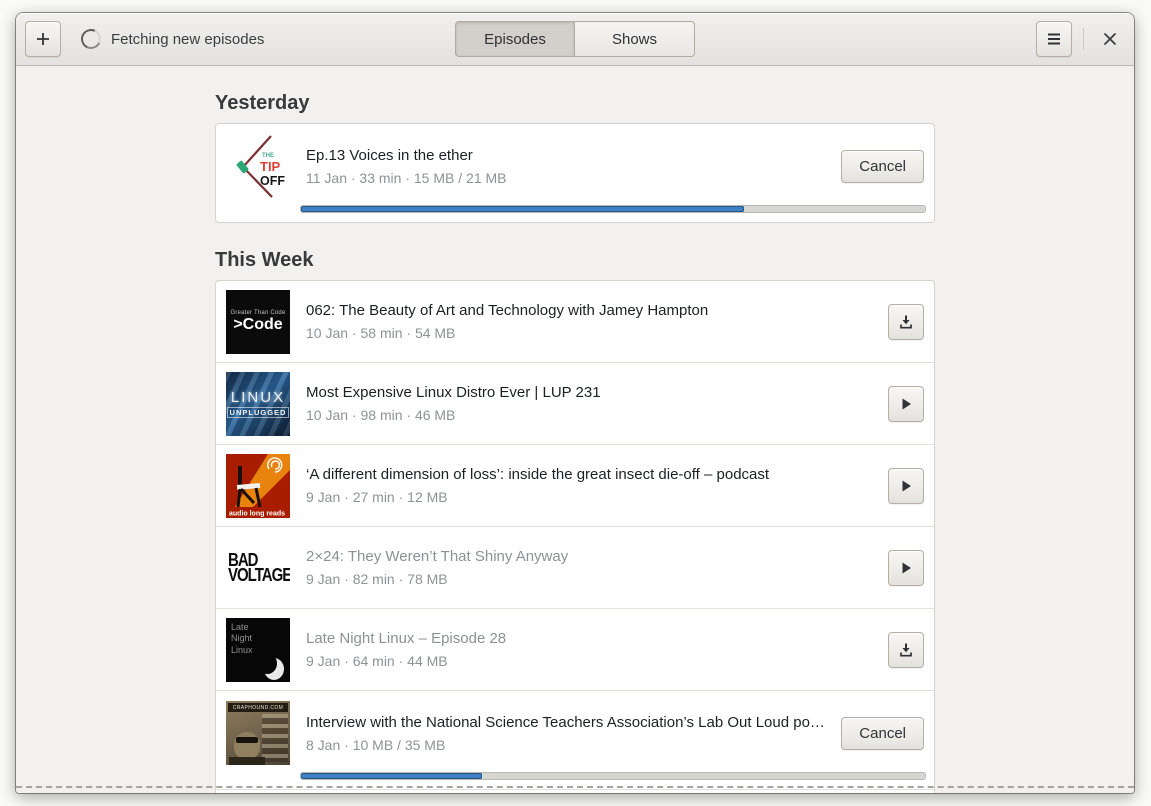 The image size is (1151, 806). What do you see at coordinates (262, 103) in the screenshot?
I see `section-heading-yesterday: Yesterday` at bounding box center [262, 103].